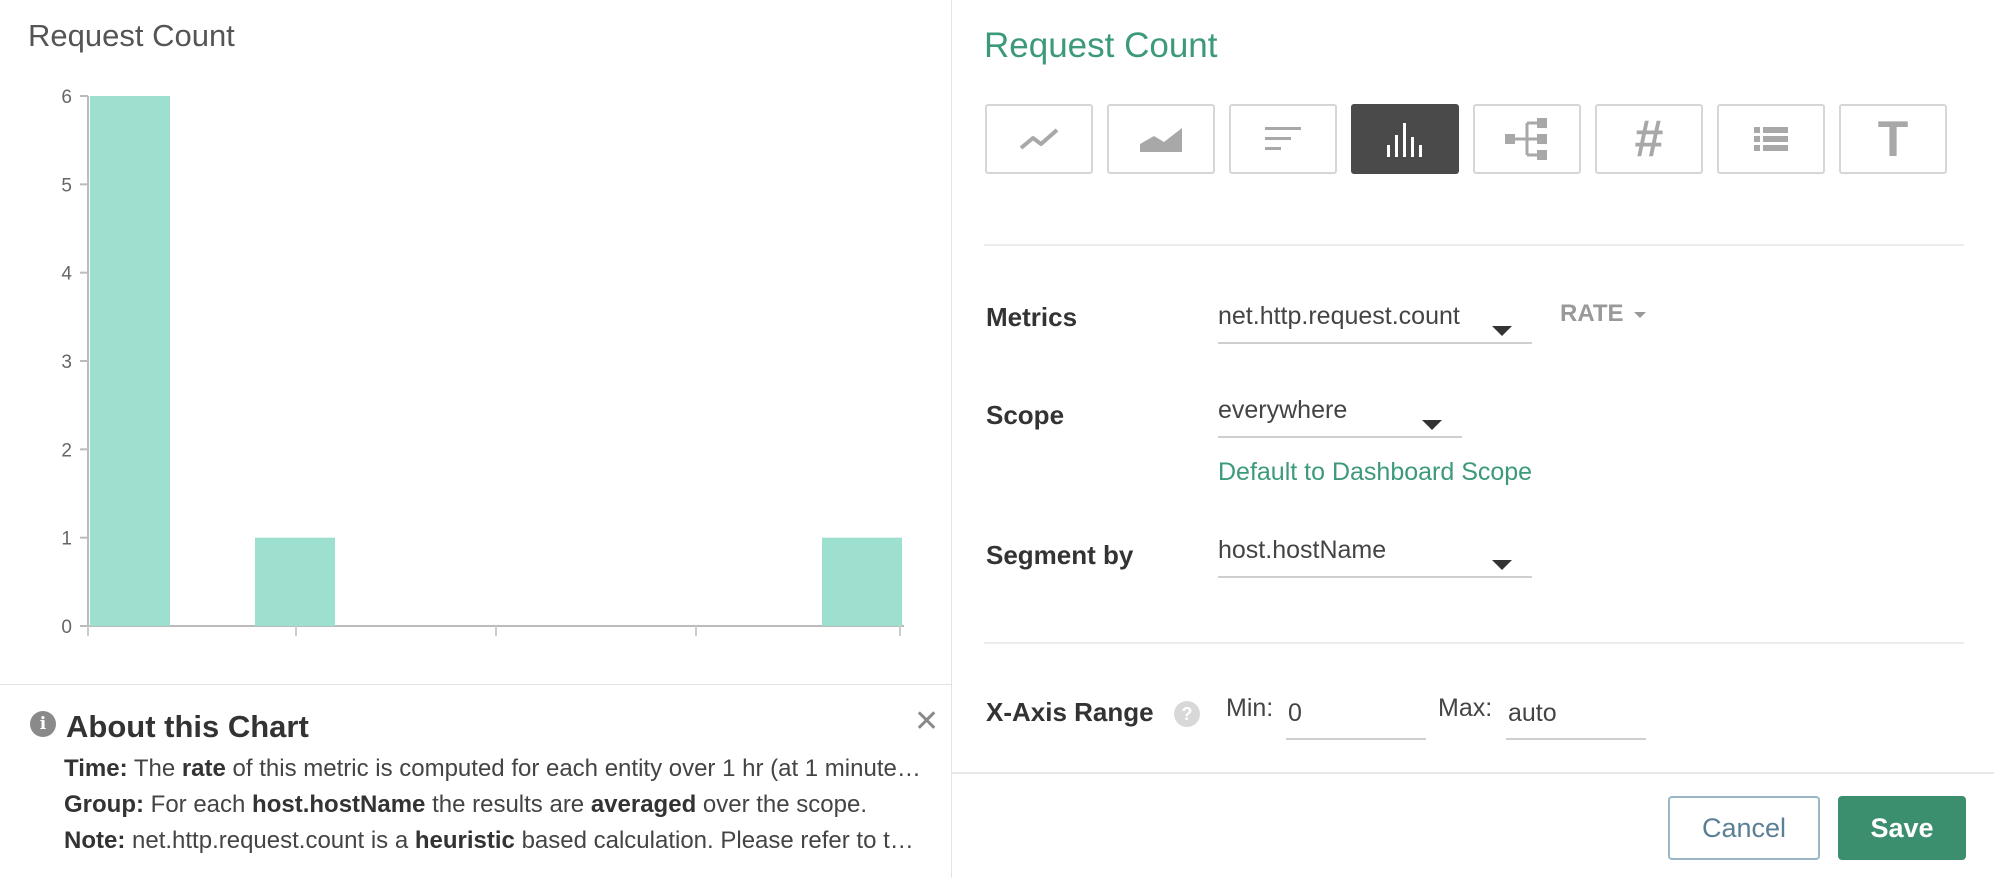  I want to click on max-label: Max:, so click(1465, 708).